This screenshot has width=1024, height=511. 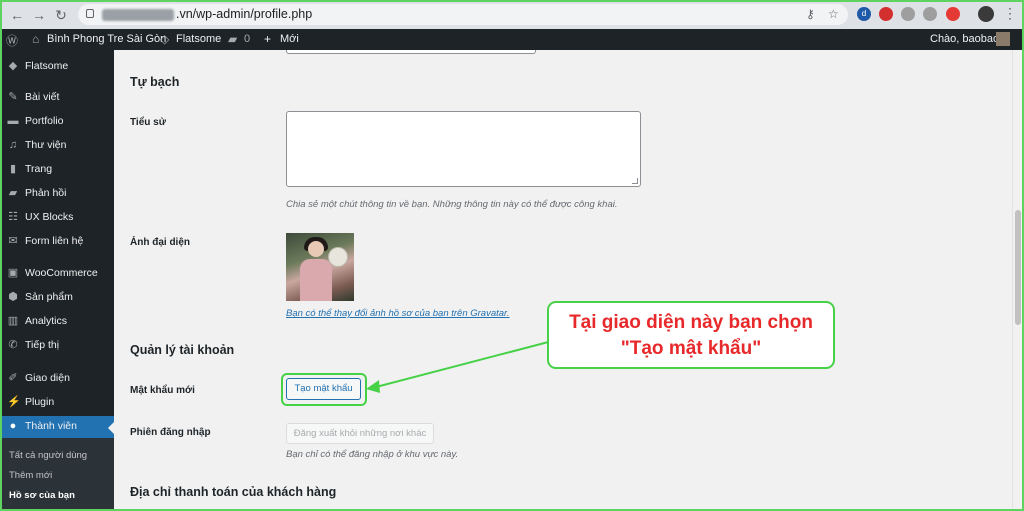 What do you see at coordinates (42, 97) in the screenshot?
I see `sidebar-item-label: Bài viết` at bounding box center [42, 97].